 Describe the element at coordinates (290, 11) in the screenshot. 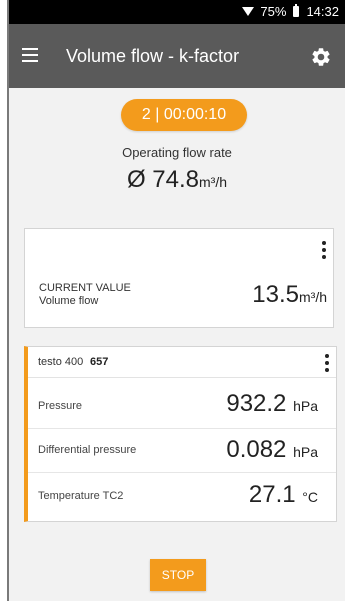

I see `status-indicators: 75% 14:32` at that location.